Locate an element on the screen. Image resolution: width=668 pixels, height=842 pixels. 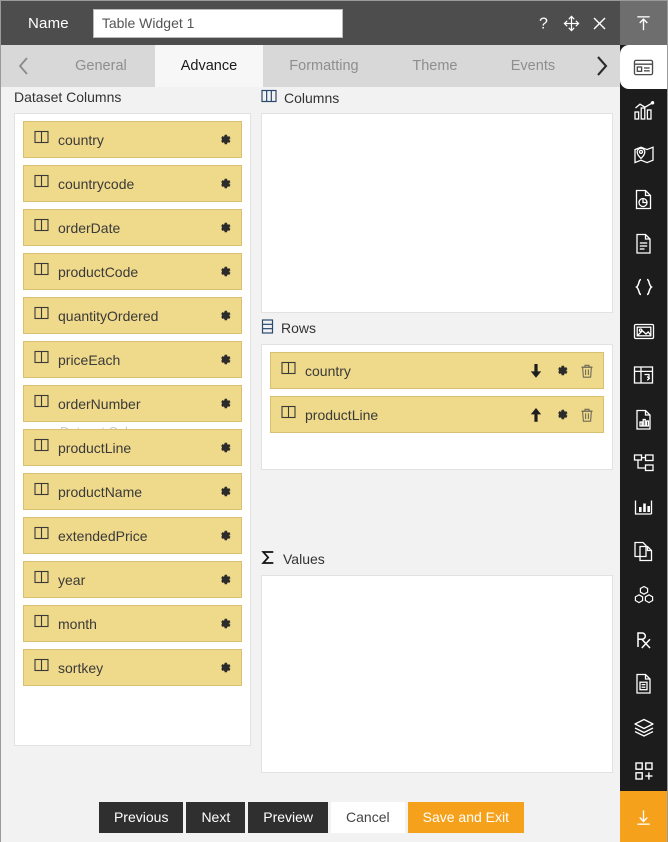
dataset-column-item: productName is located at coordinates (132, 491).